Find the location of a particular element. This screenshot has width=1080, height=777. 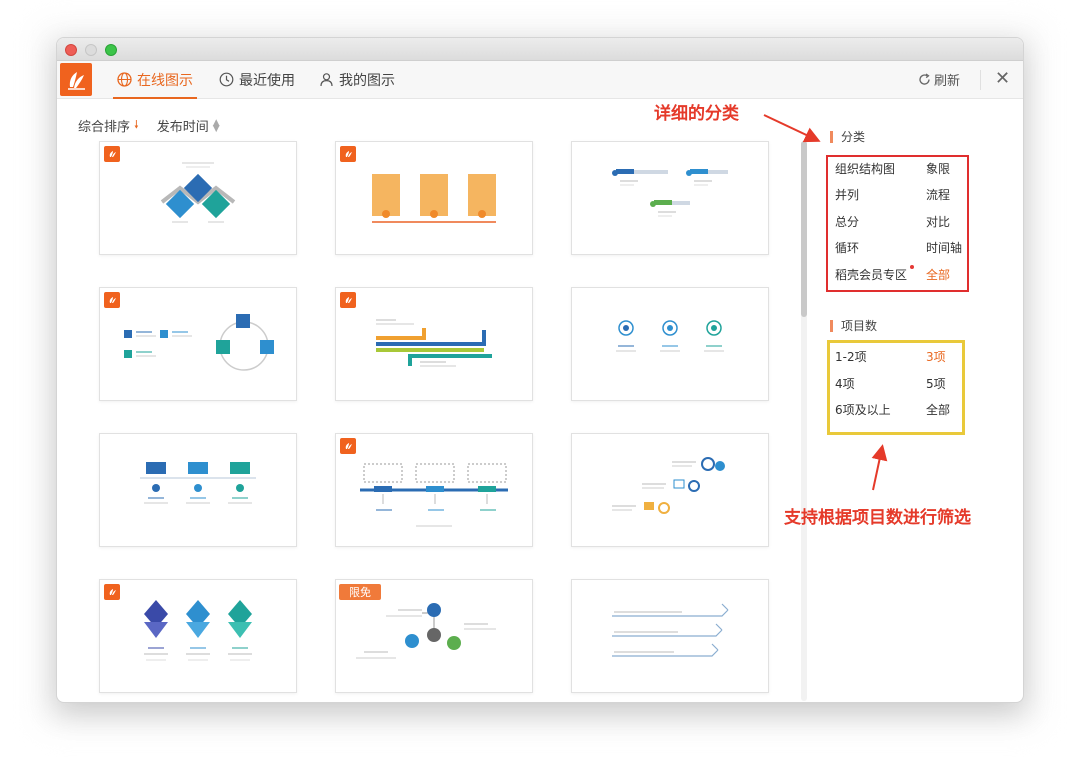

arrow-to-categories is located at coordinates (792, 128).